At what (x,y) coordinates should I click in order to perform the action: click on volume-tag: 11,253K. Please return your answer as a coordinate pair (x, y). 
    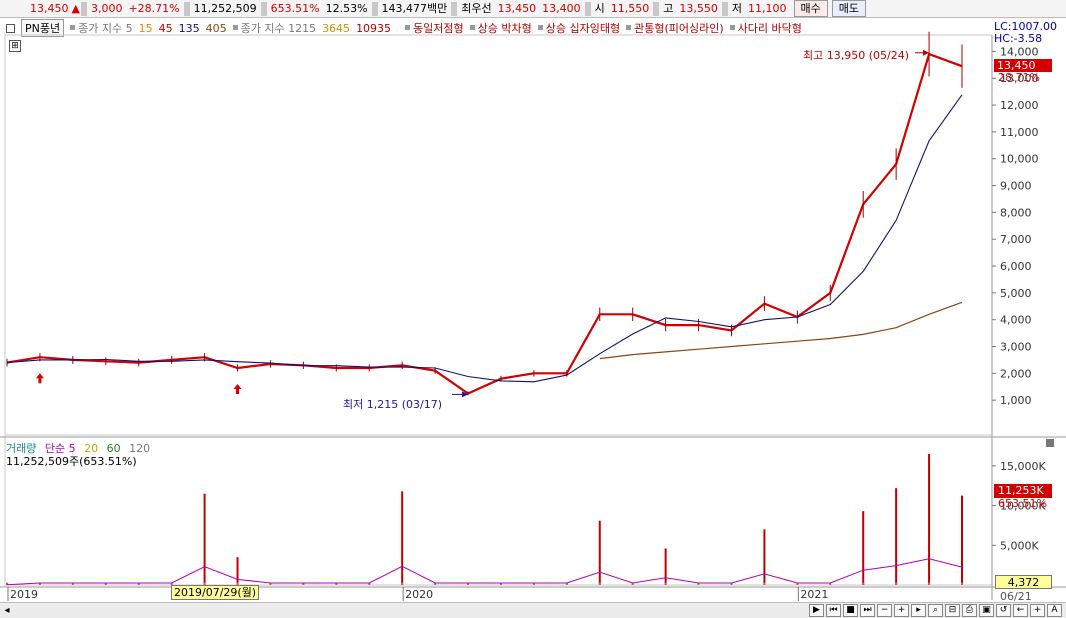
    Looking at the image, I should click on (1023, 491).